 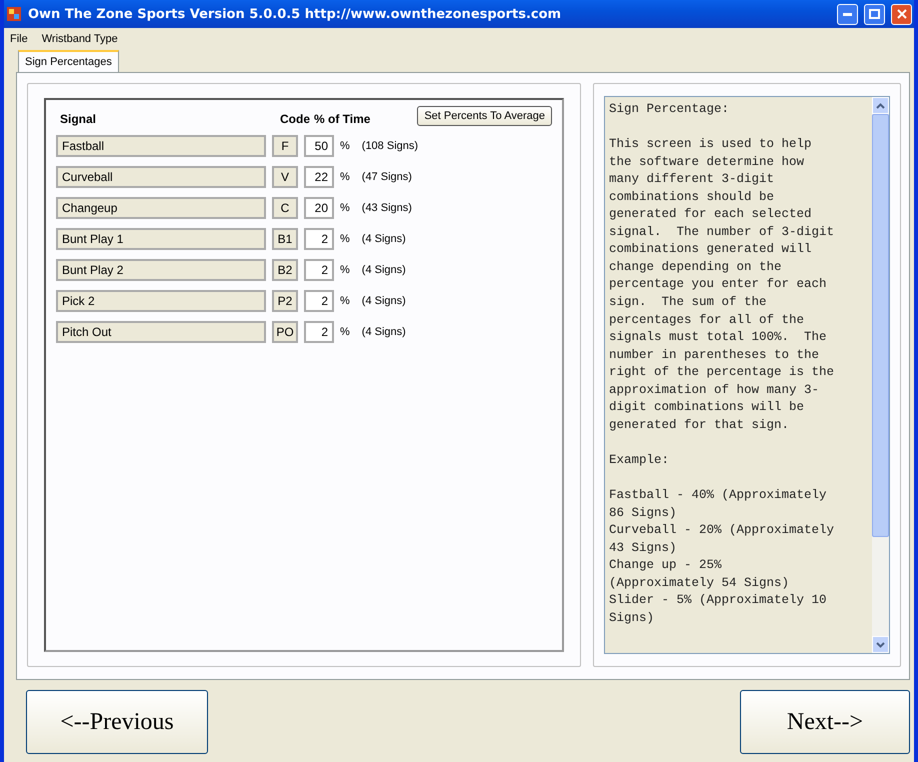 I want to click on close-button, so click(x=901, y=14).